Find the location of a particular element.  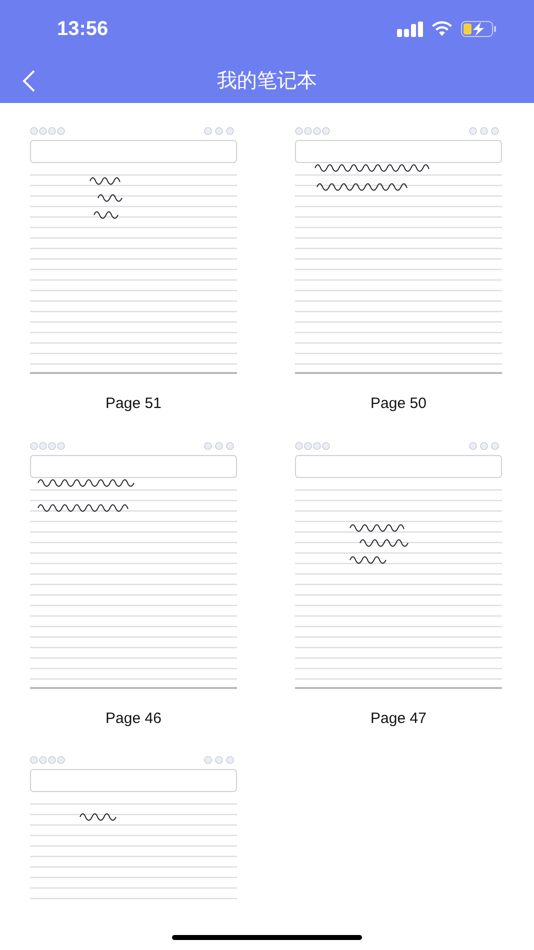

page-label: Page 47 is located at coordinates (398, 718).